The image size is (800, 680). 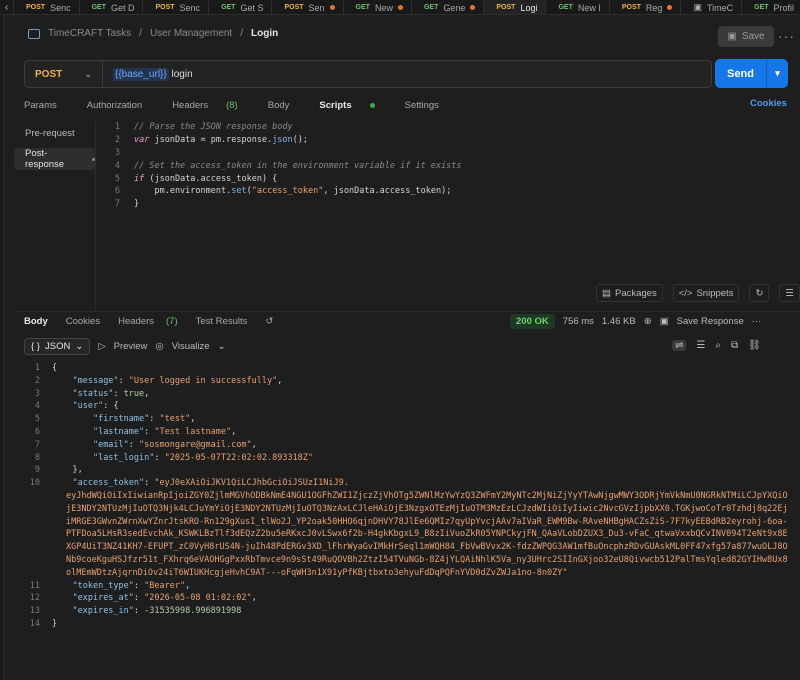 What do you see at coordinates (58, 470) in the screenshot?
I see `json-line: 9 },` at bounding box center [58, 470].